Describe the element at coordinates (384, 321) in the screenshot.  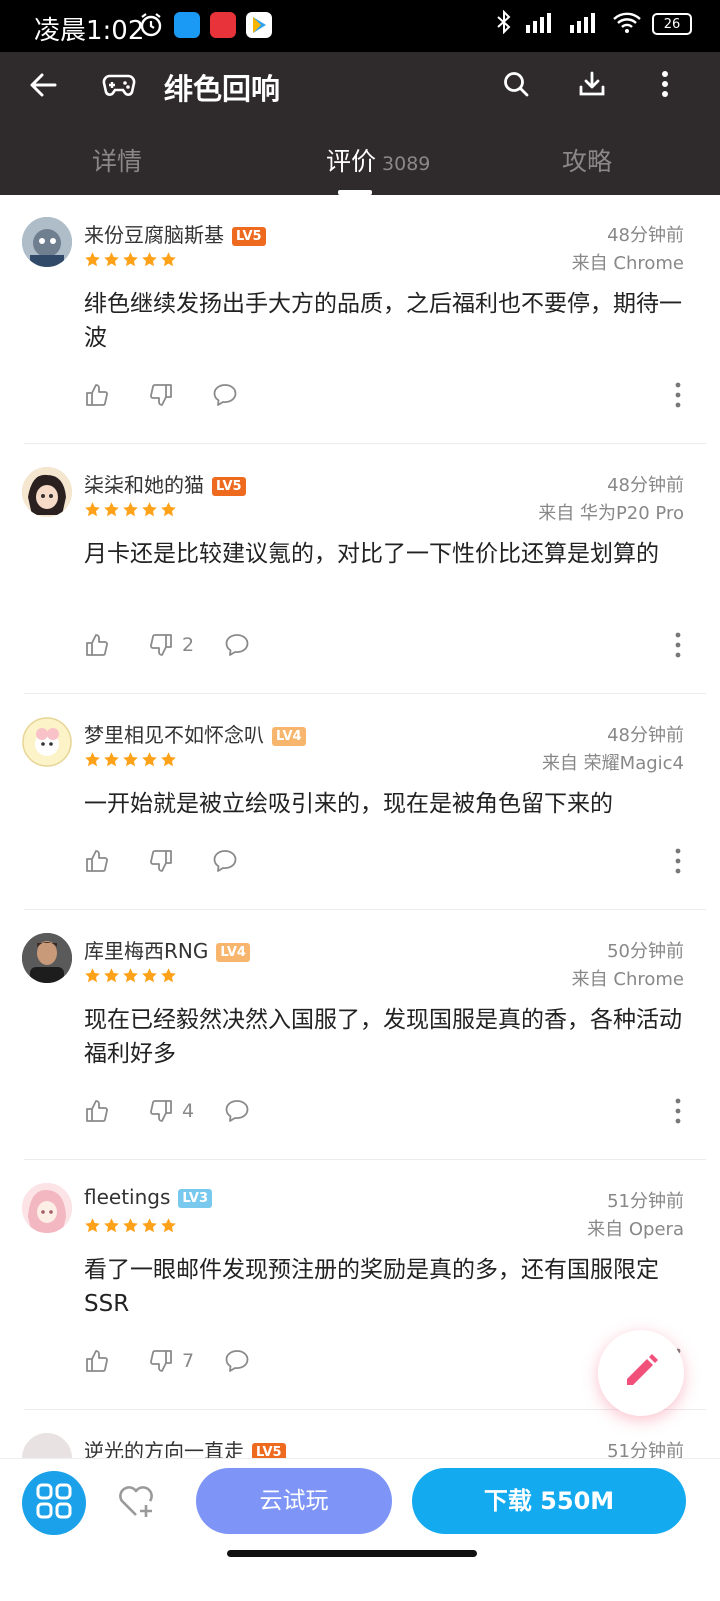
I see `review-content: 绯色继续发扬出手大方的品质，之后福利也不要停，期待一波` at that location.